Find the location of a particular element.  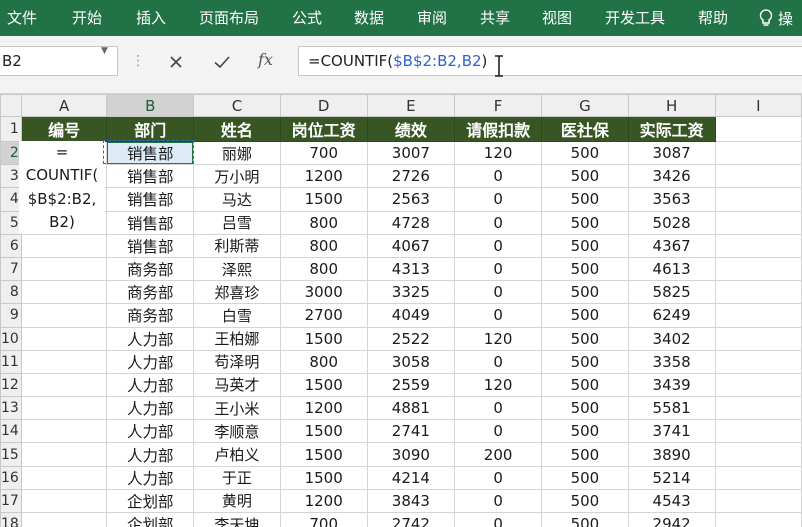

header-cell-actual-salary: 实际工资 is located at coordinates (671, 129).